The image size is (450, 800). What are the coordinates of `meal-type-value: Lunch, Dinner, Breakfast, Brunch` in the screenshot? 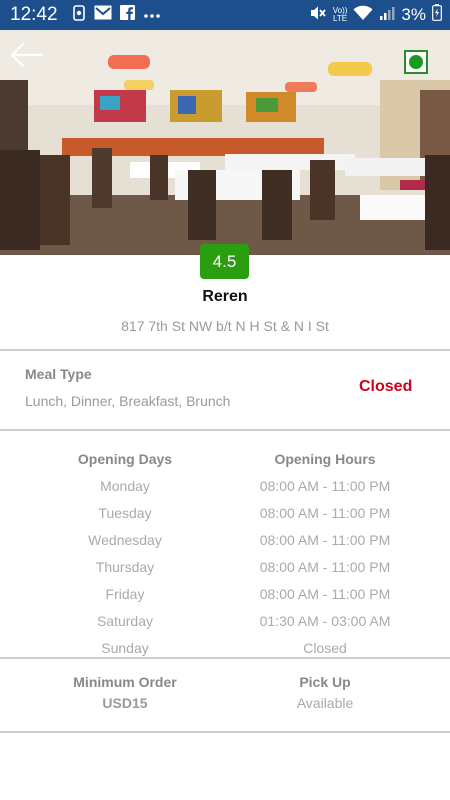 It's located at (128, 401).